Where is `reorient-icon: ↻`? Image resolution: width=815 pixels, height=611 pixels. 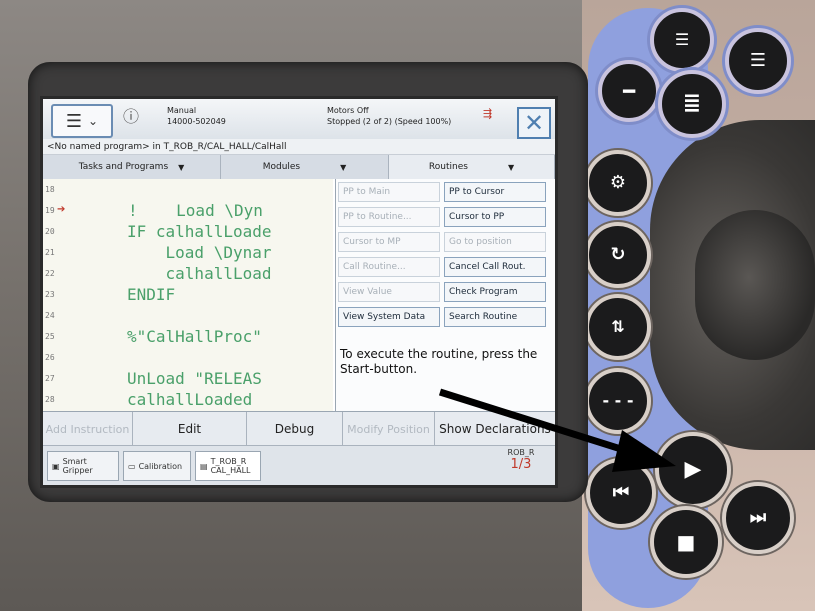 reorient-icon: ↻ is located at coordinates (618, 254).